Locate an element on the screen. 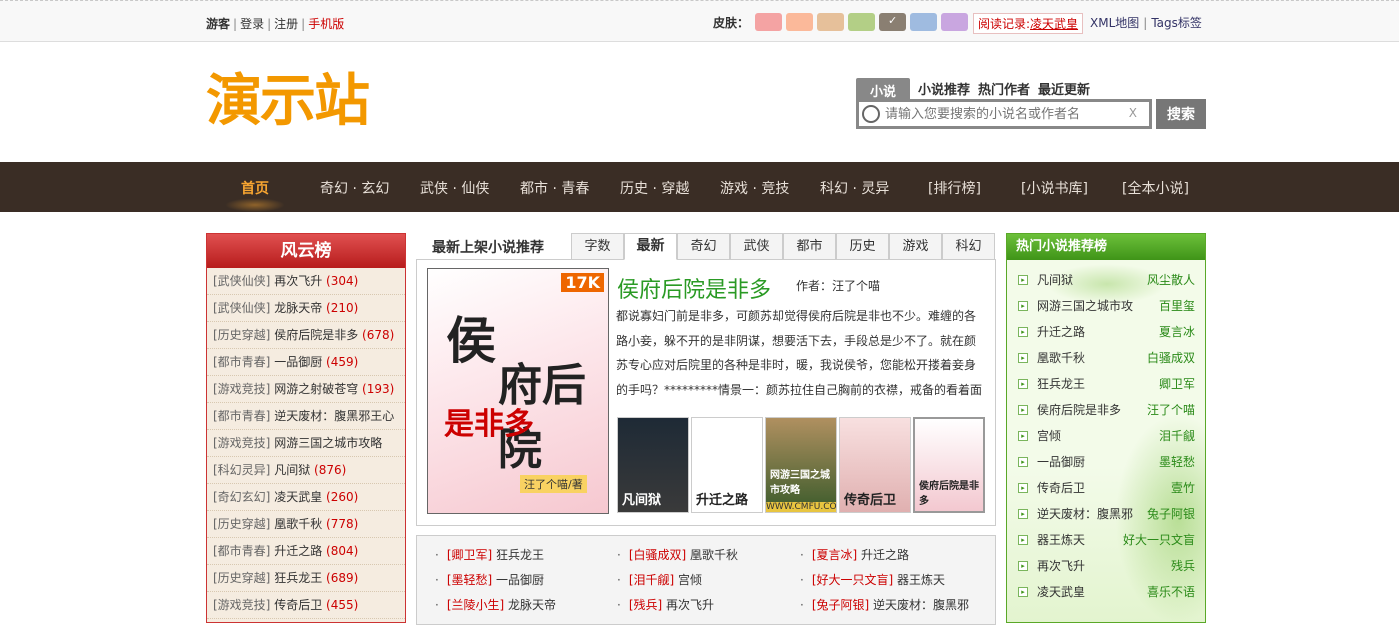 The image size is (1399, 625). featured-cover: 17K 侯 府后院 是非多 汪了个喵/著 is located at coordinates (518, 391).